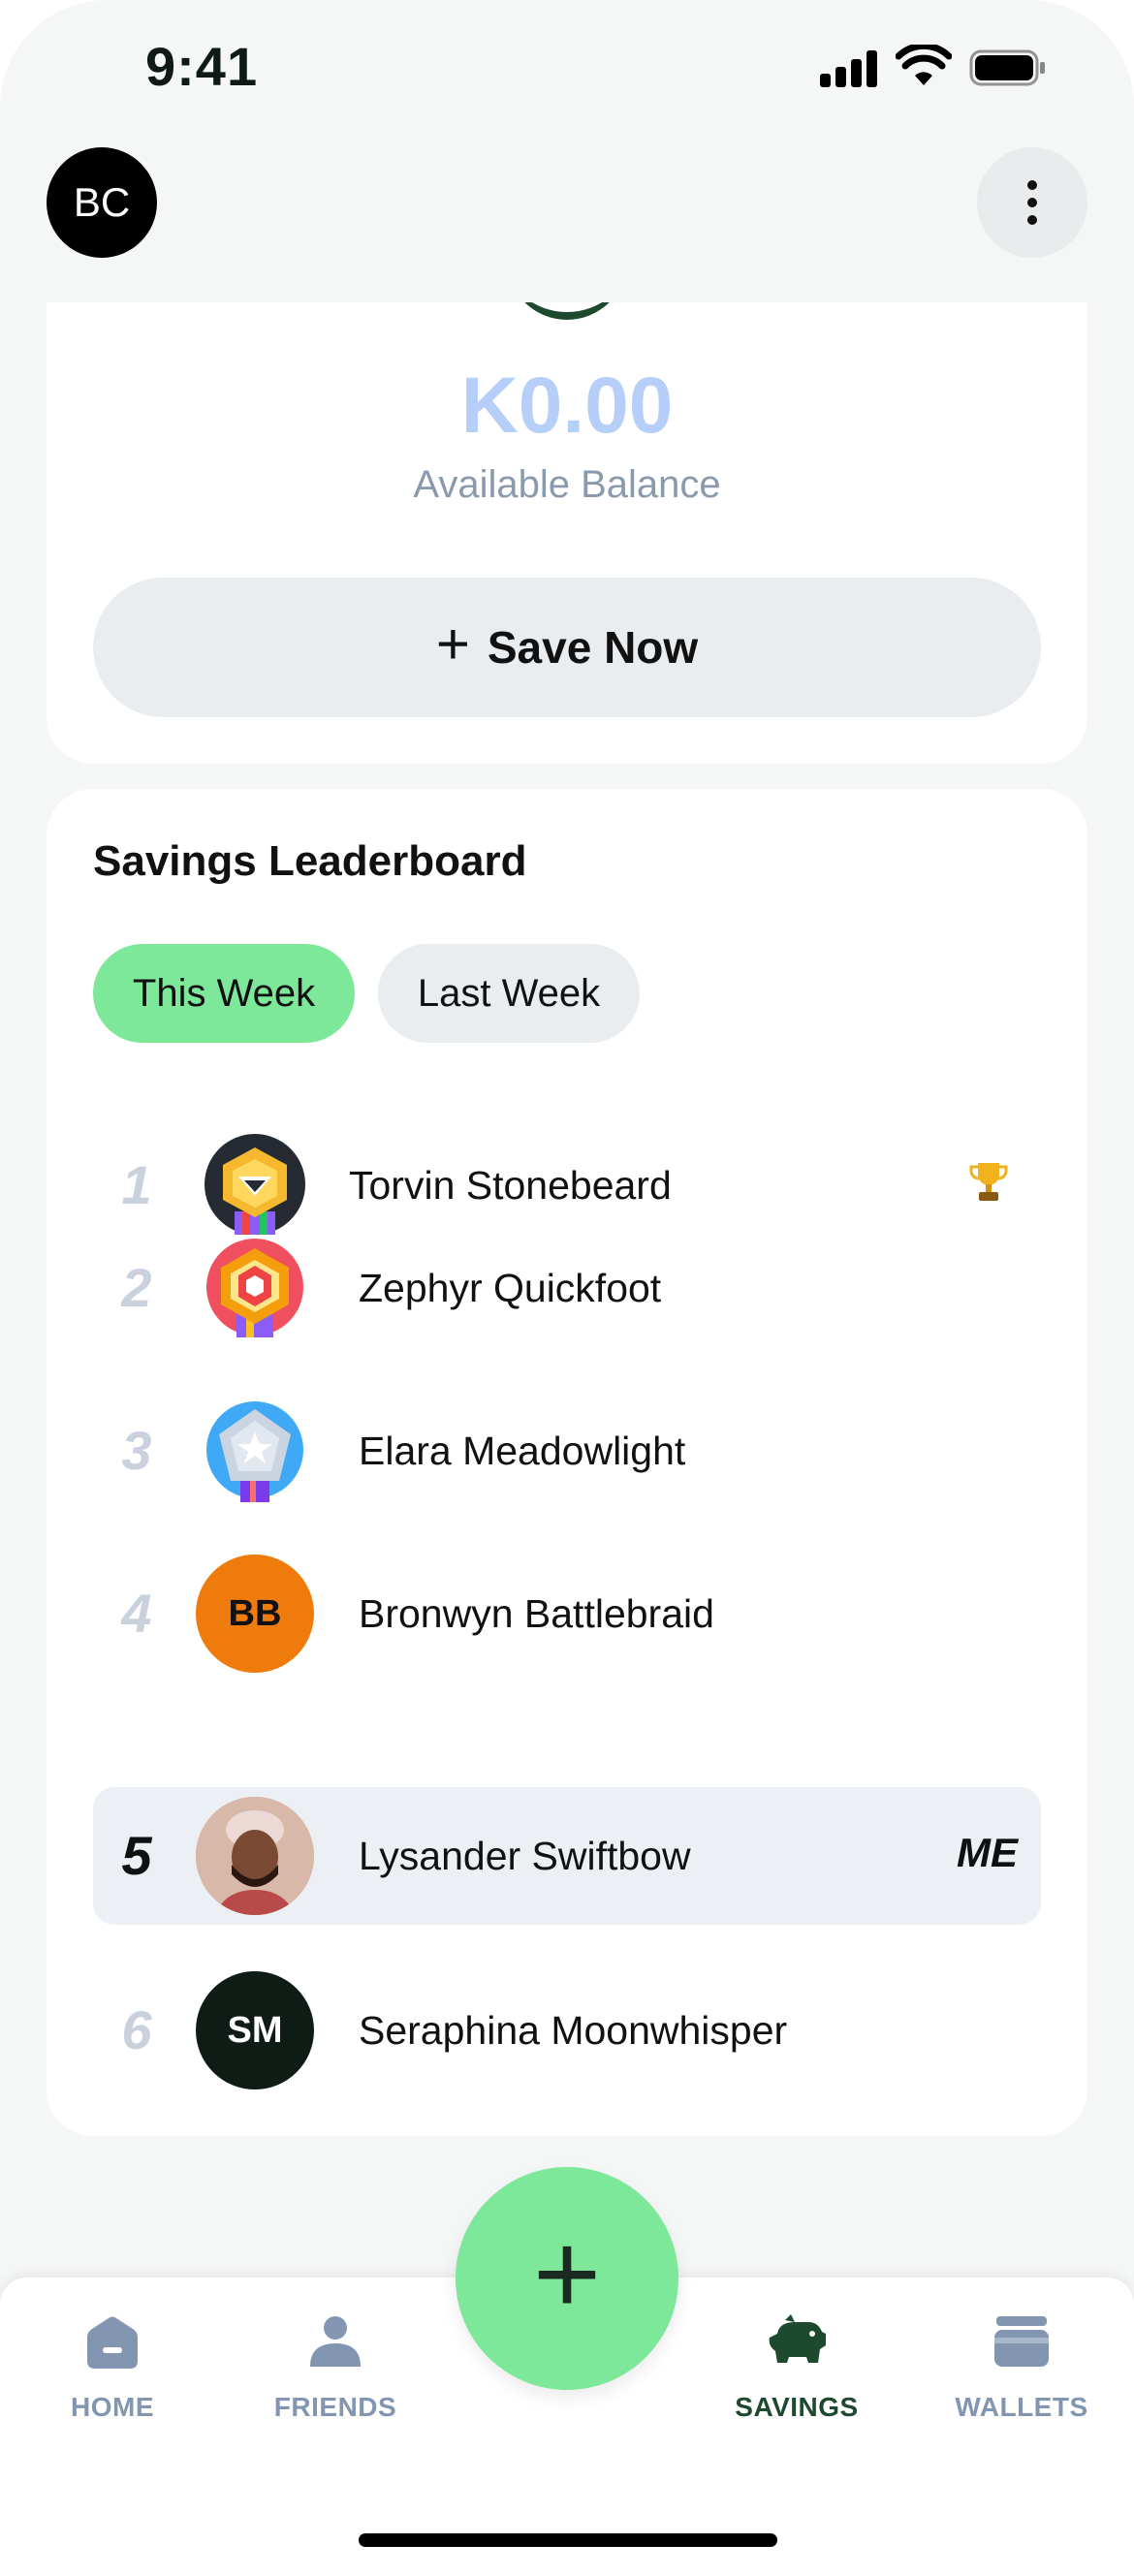  Describe the element at coordinates (255, 1614) in the screenshot. I see `initials-avatar: BB` at that location.